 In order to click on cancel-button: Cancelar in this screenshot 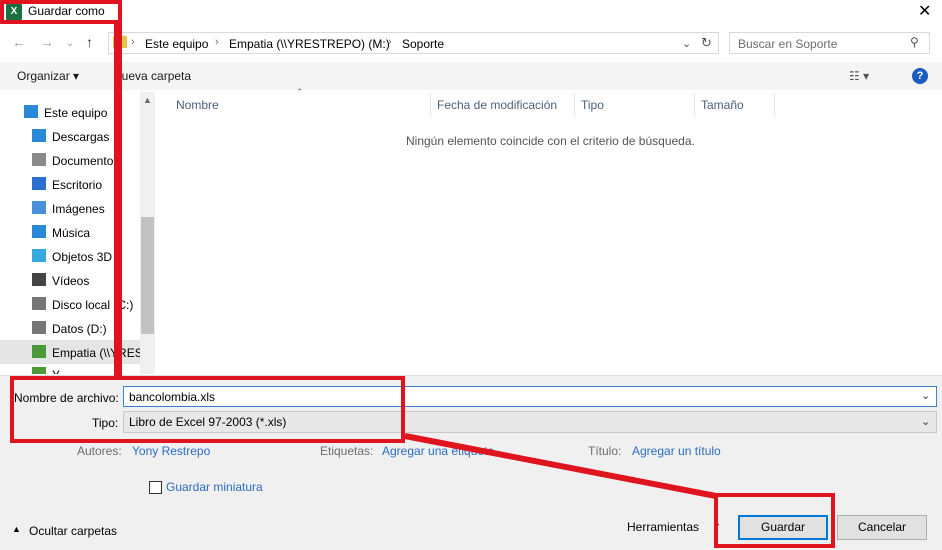, I will do `click(882, 527)`.